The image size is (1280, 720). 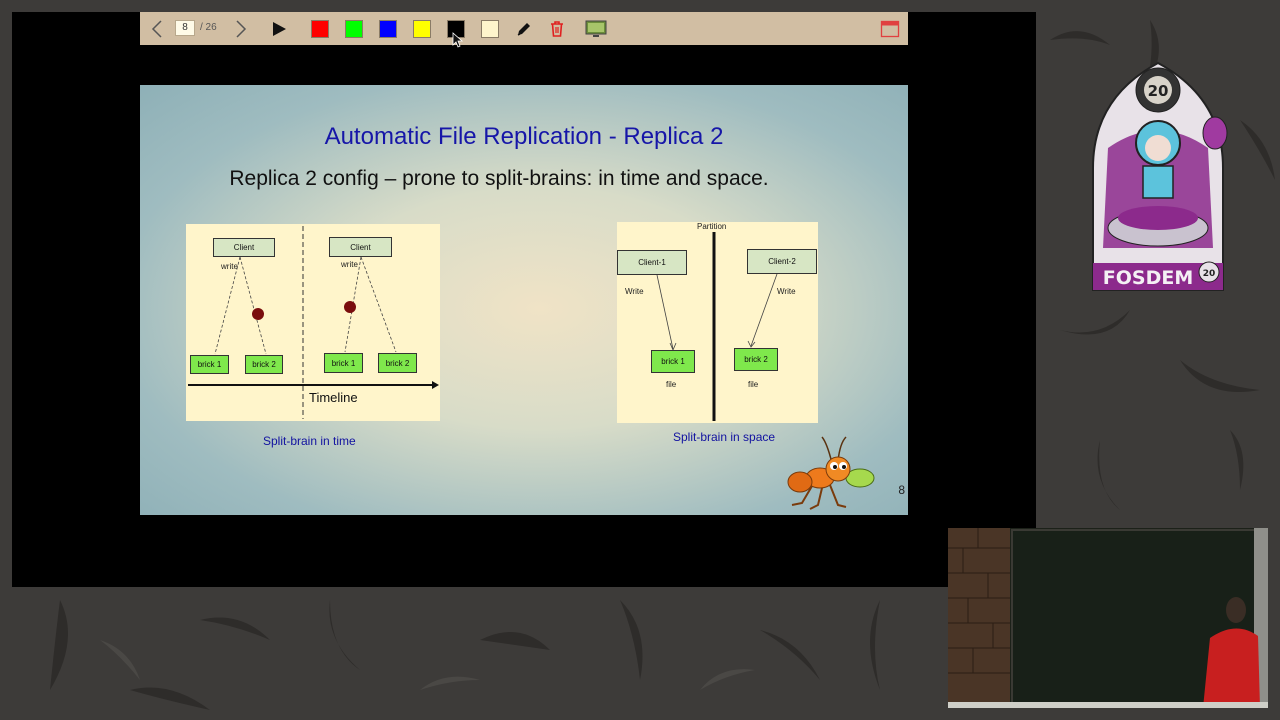 I want to click on pen-icon, so click(x=523, y=29).